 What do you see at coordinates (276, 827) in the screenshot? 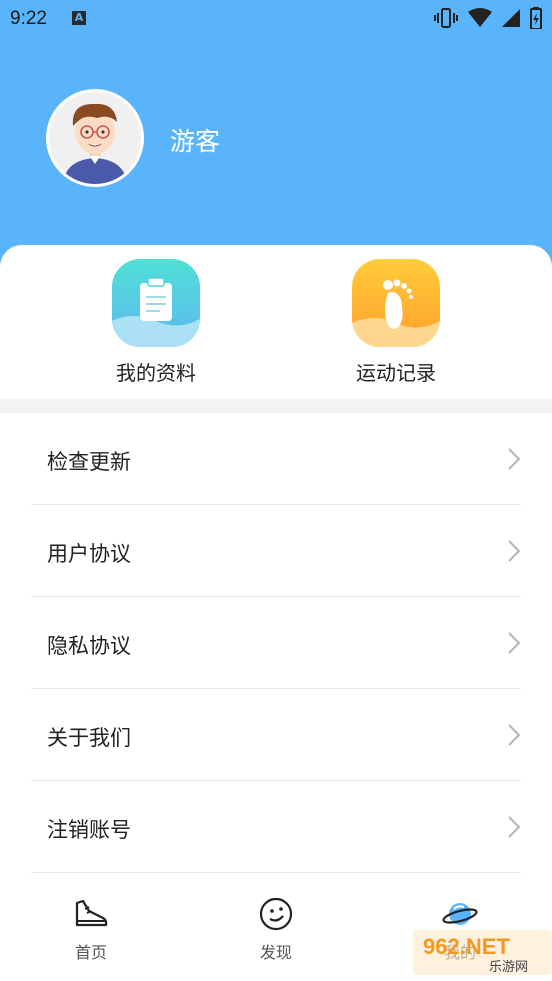
I see `delete-account-item: 注销账号` at bounding box center [276, 827].